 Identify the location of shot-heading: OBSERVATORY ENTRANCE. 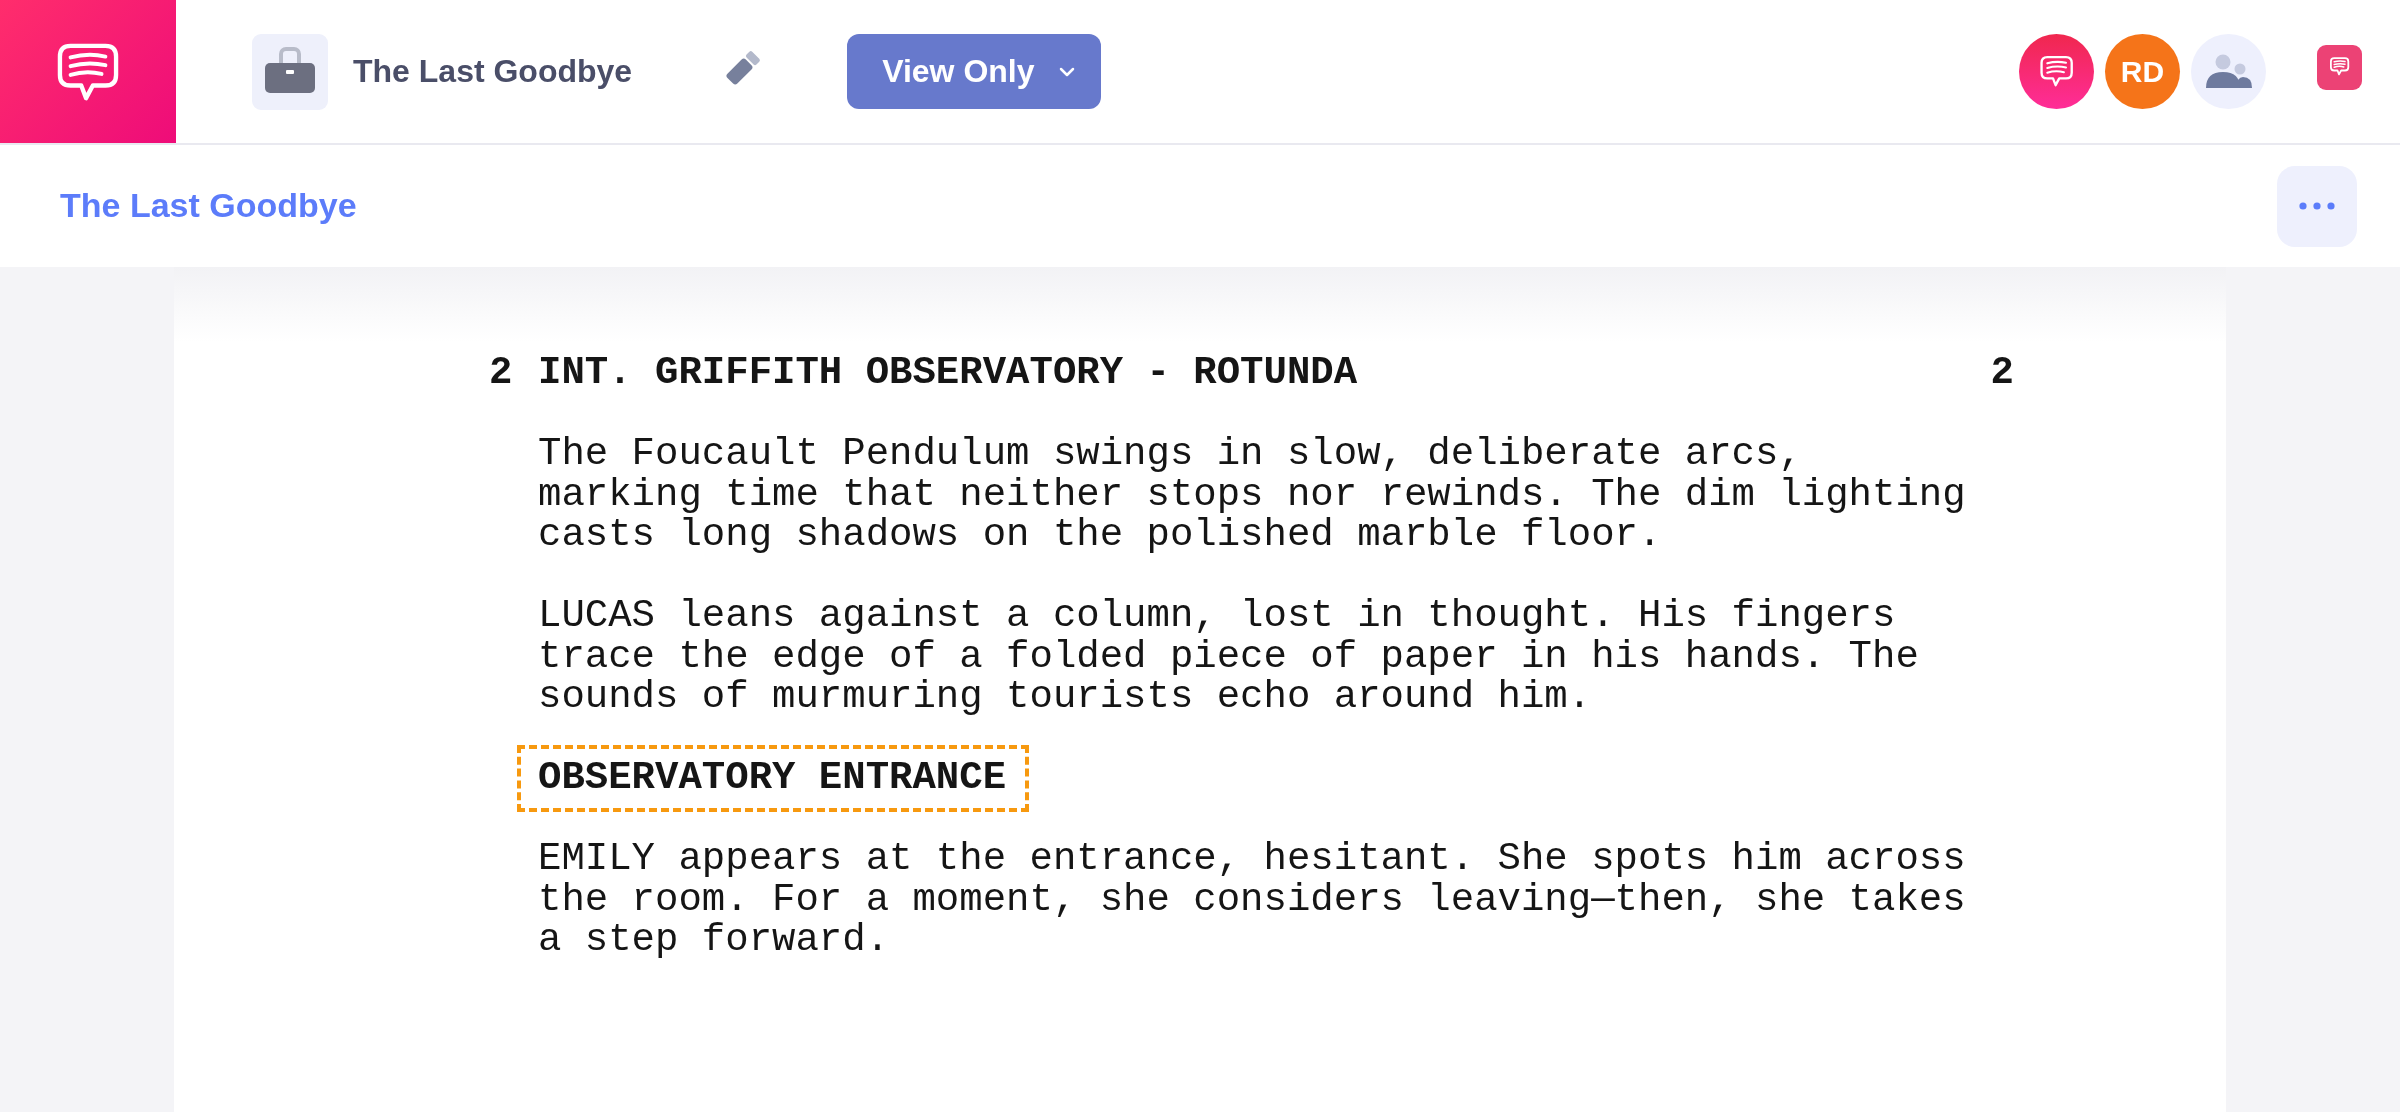
(773, 778).